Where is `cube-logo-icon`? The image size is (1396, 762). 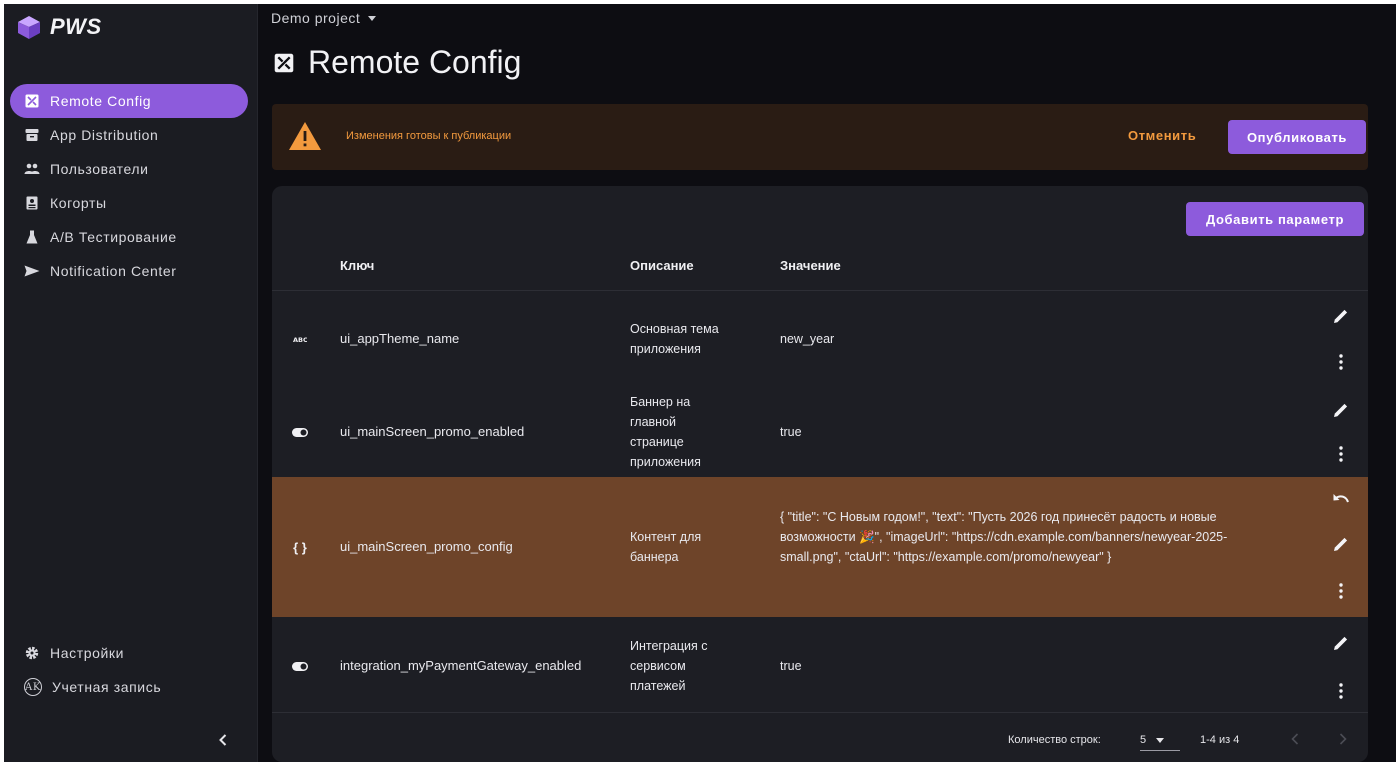
cube-logo-icon is located at coordinates (29, 27).